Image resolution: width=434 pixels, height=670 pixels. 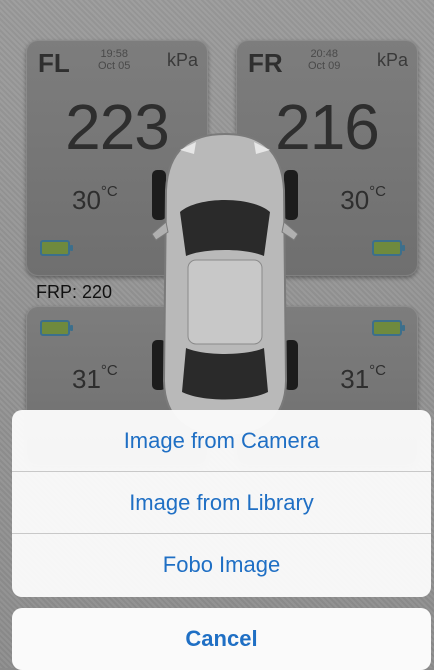 What do you see at coordinates (74, 292) in the screenshot?
I see `frp-label: FRP: 220` at bounding box center [74, 292].